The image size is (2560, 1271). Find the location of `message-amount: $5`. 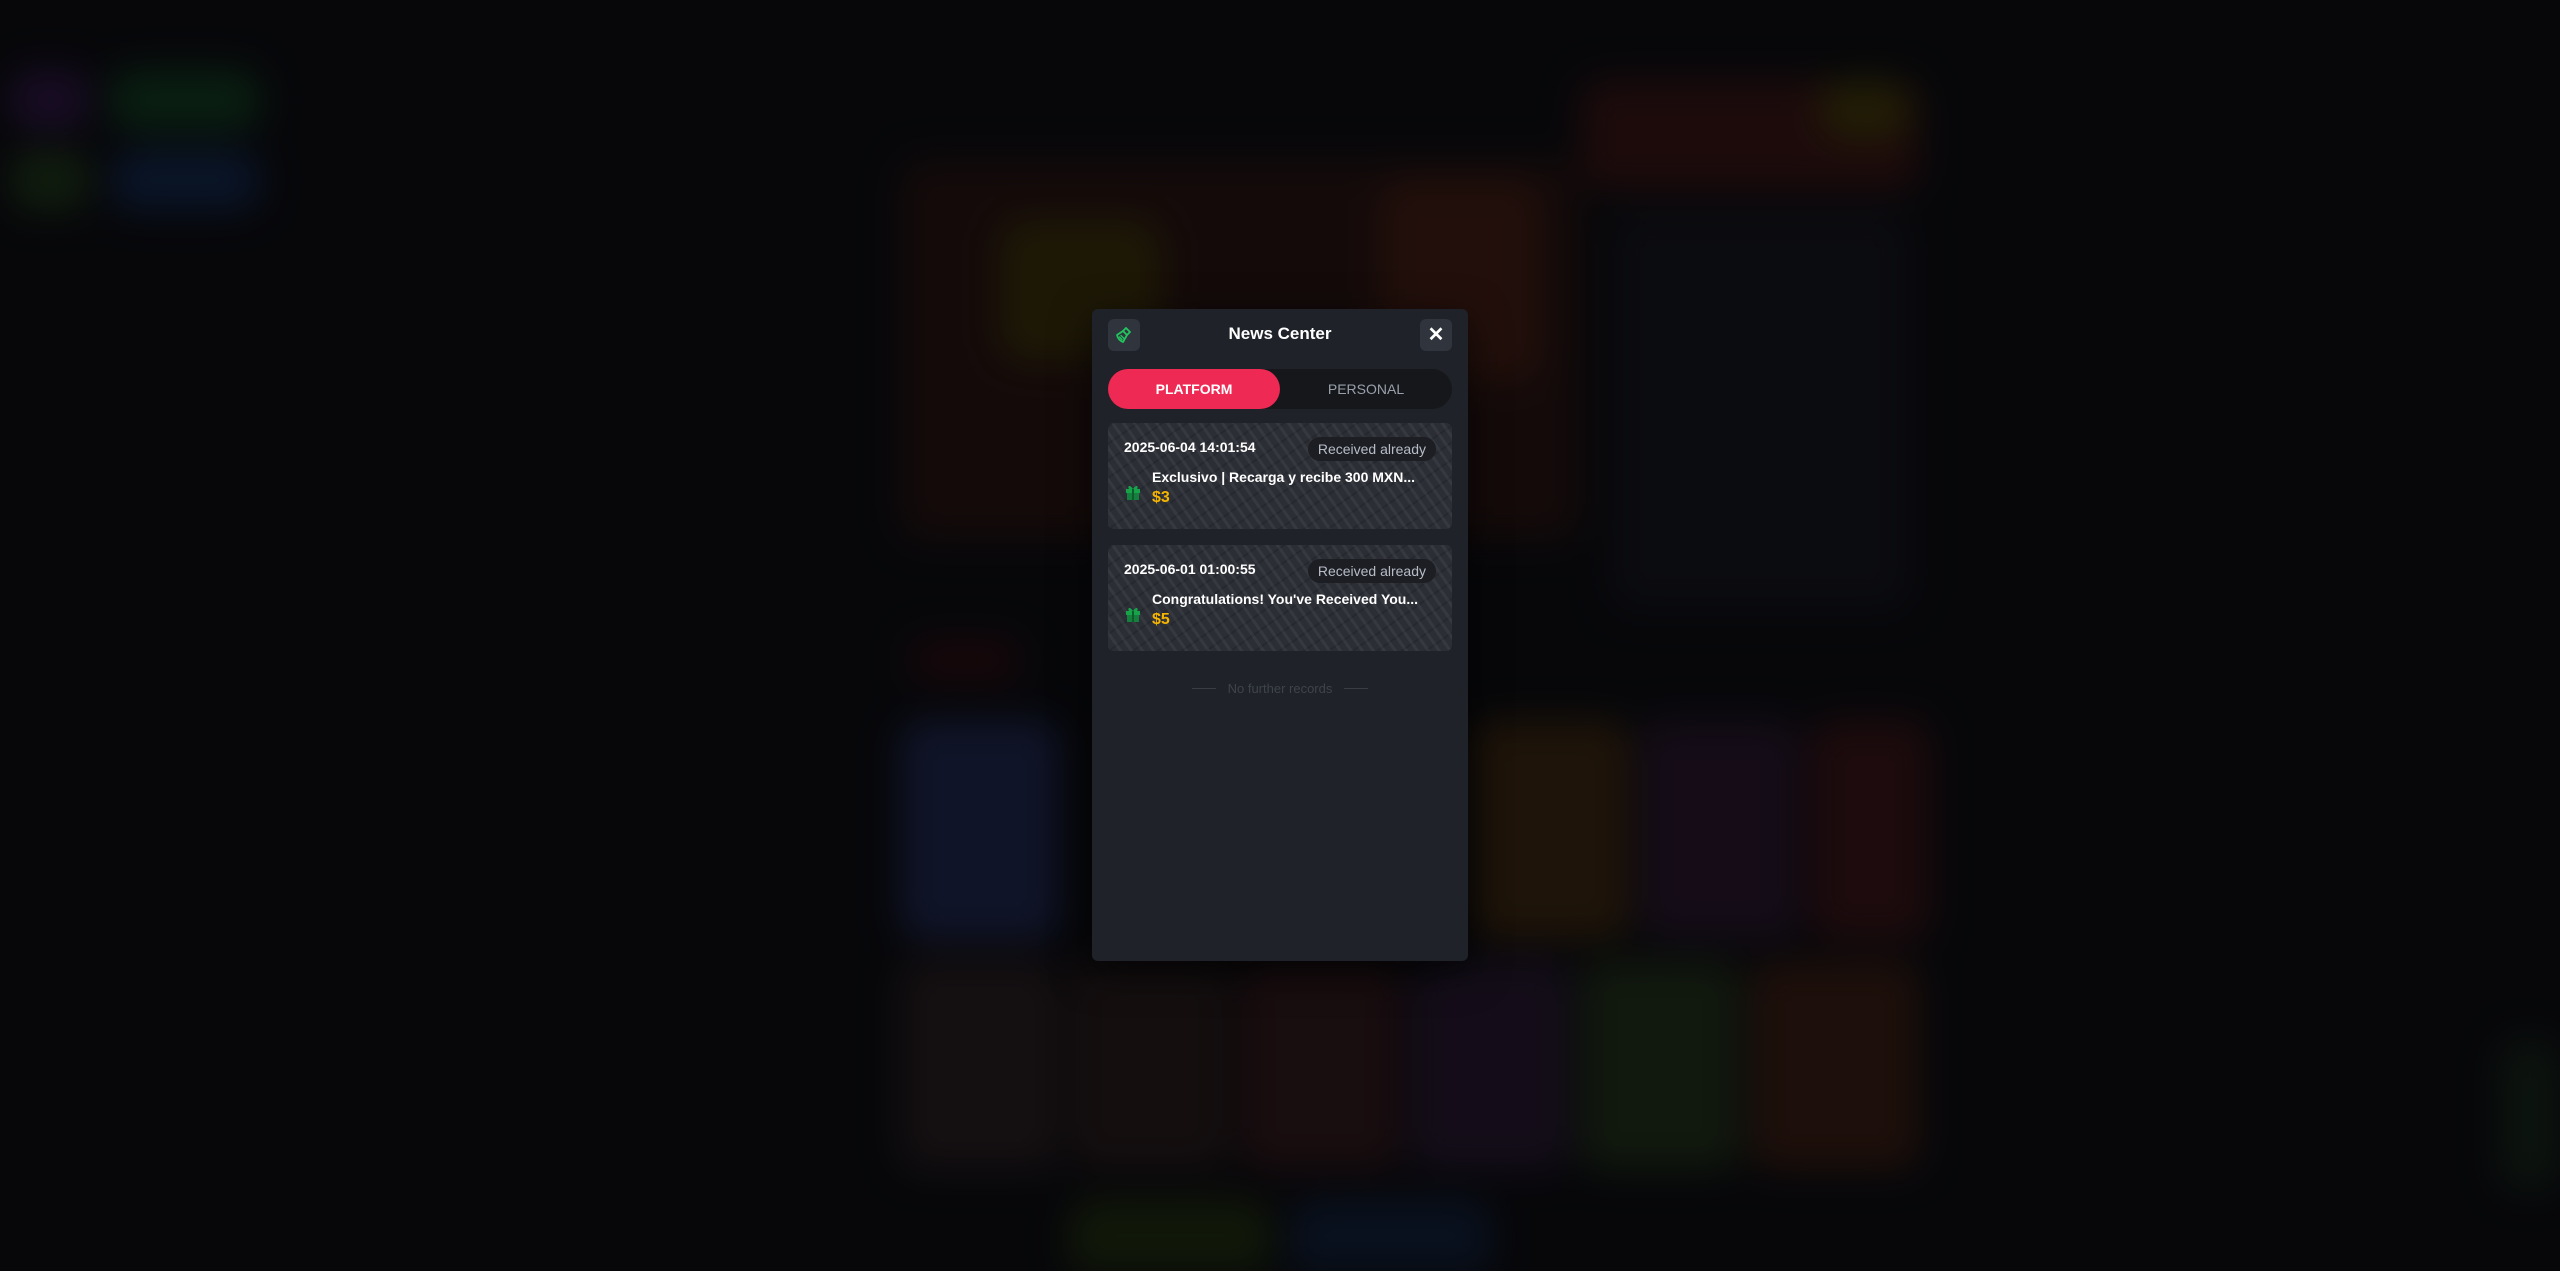

message-amount: $5 is located at coordinates (1161, 619).